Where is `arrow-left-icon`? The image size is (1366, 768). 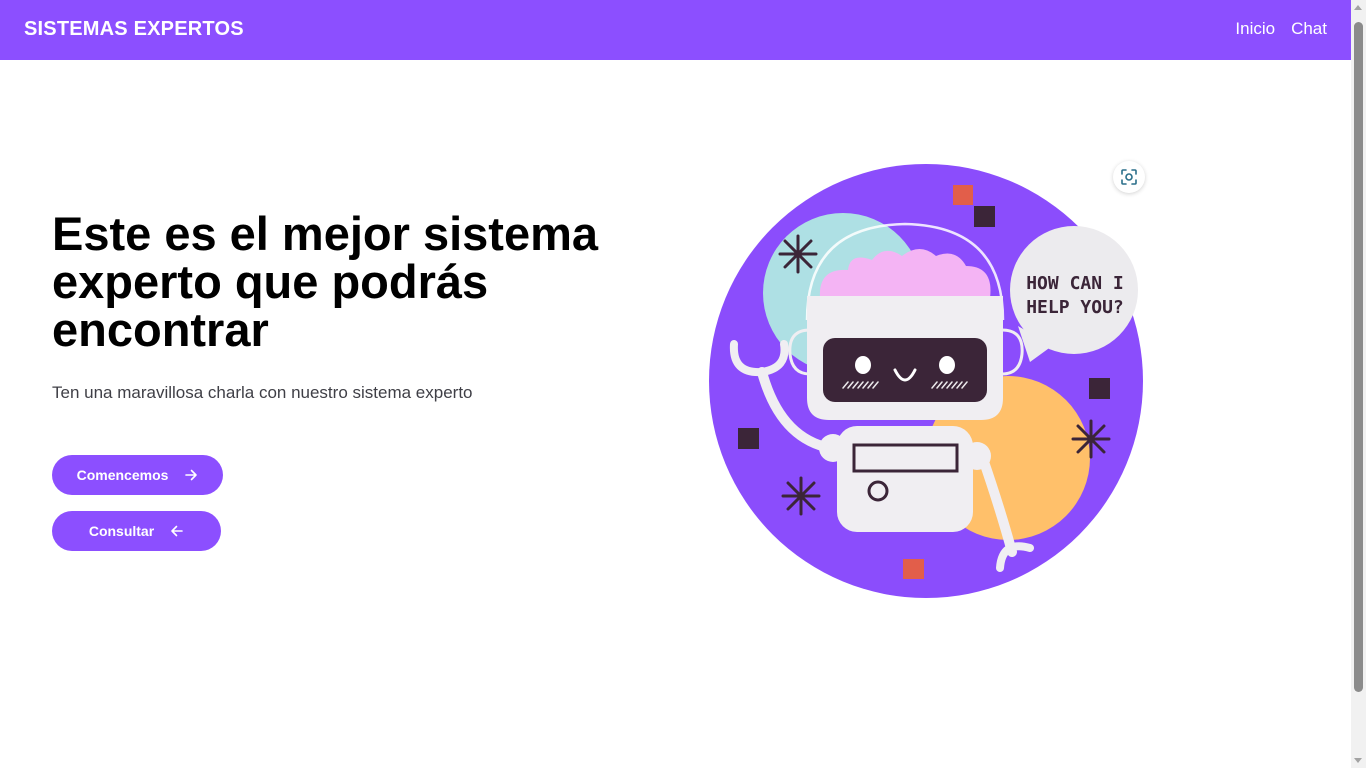
arrow-left-icon is located at coordinates (177, 531).